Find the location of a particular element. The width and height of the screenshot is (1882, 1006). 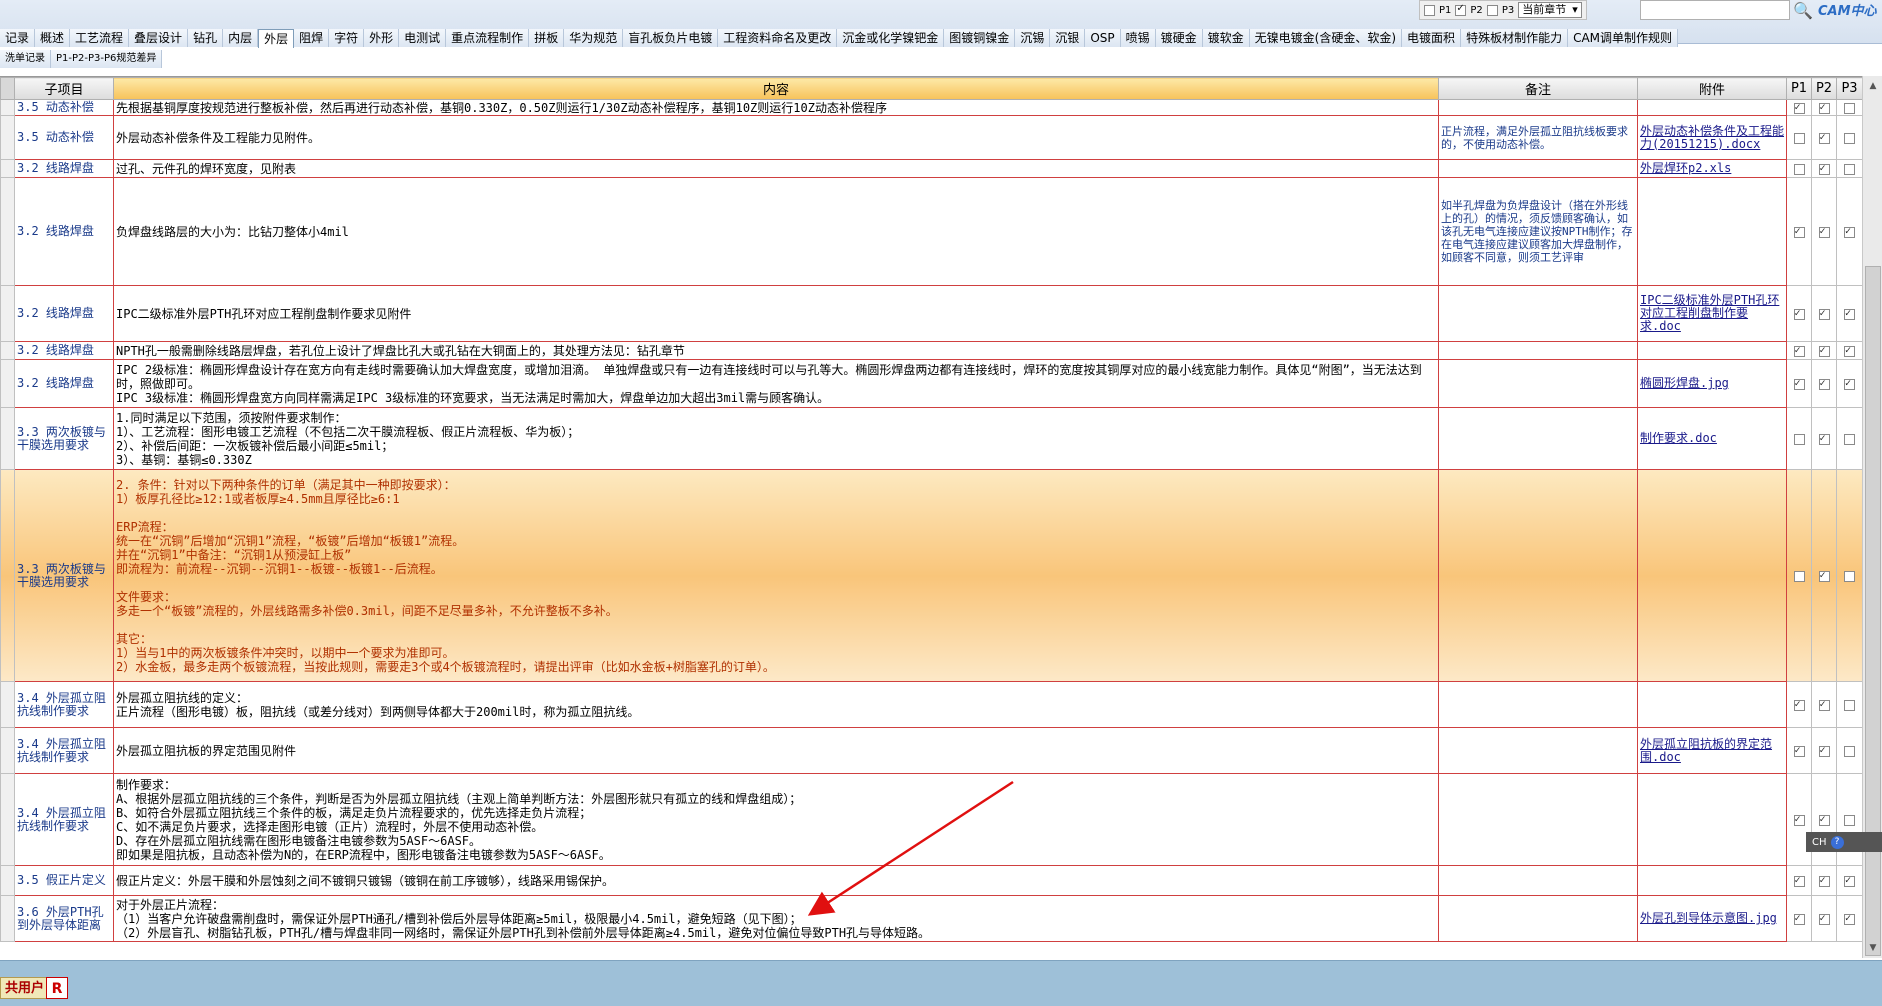

tab-21: 喷锡 is located at coordinates (1138, 38).